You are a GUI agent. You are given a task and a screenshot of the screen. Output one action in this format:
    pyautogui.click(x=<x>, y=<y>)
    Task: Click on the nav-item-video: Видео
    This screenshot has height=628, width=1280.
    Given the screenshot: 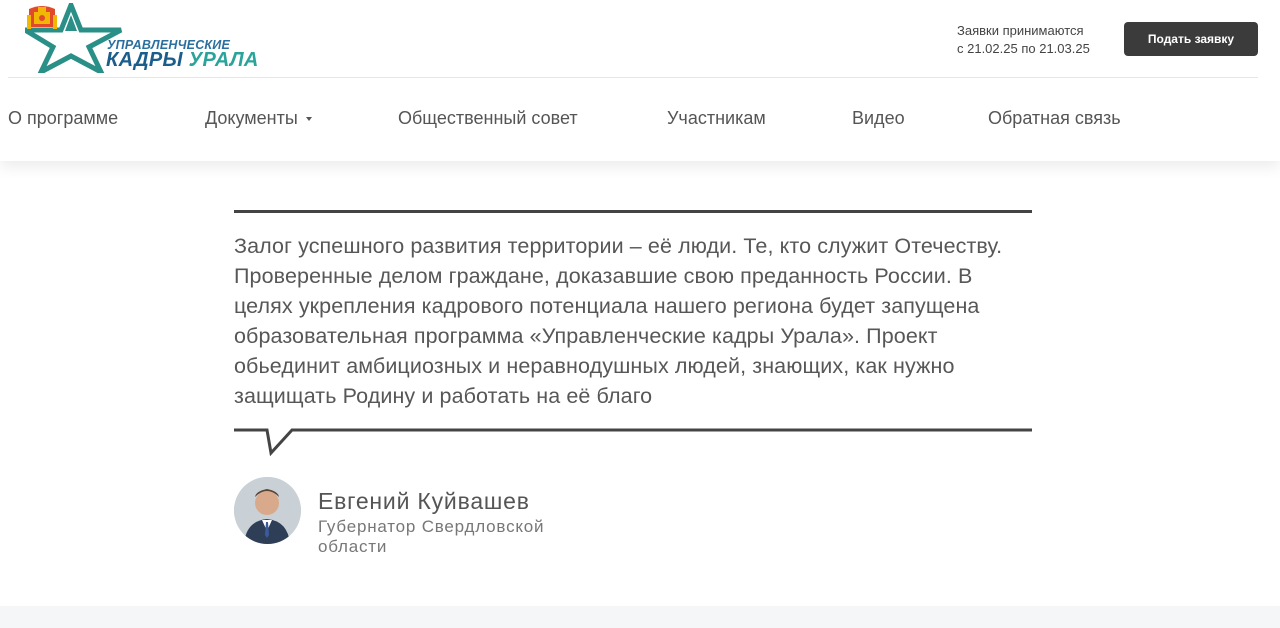 What is the action you would take?
    pyautogui.click(x=878, y=118)
    